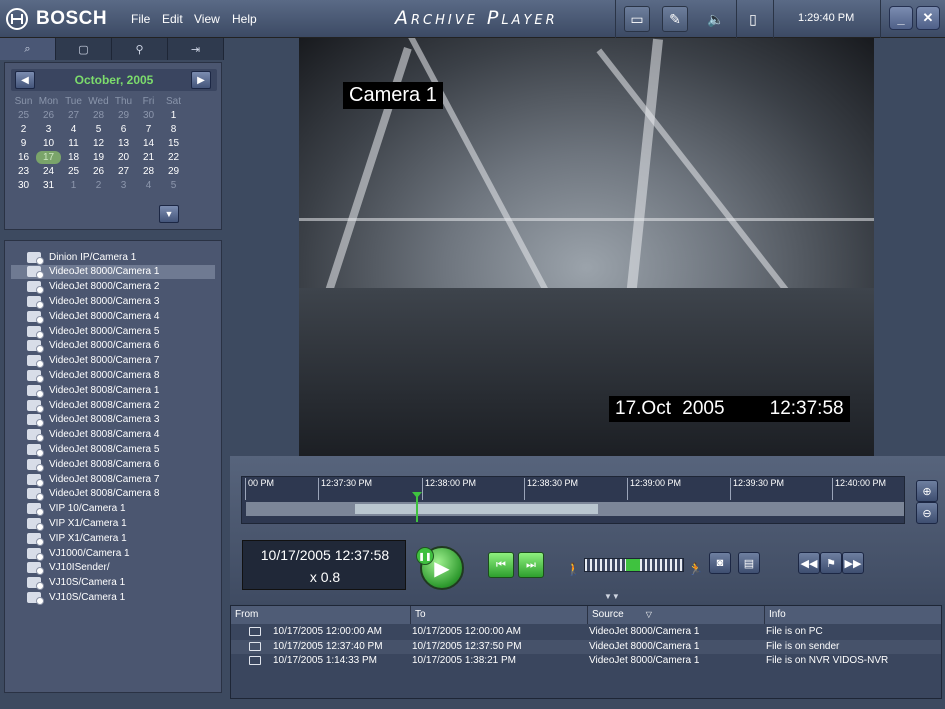 The image size is (945, 709). I want to click on camera-list-item: VideoJet 8000/Camera 2, so click(113, 287).